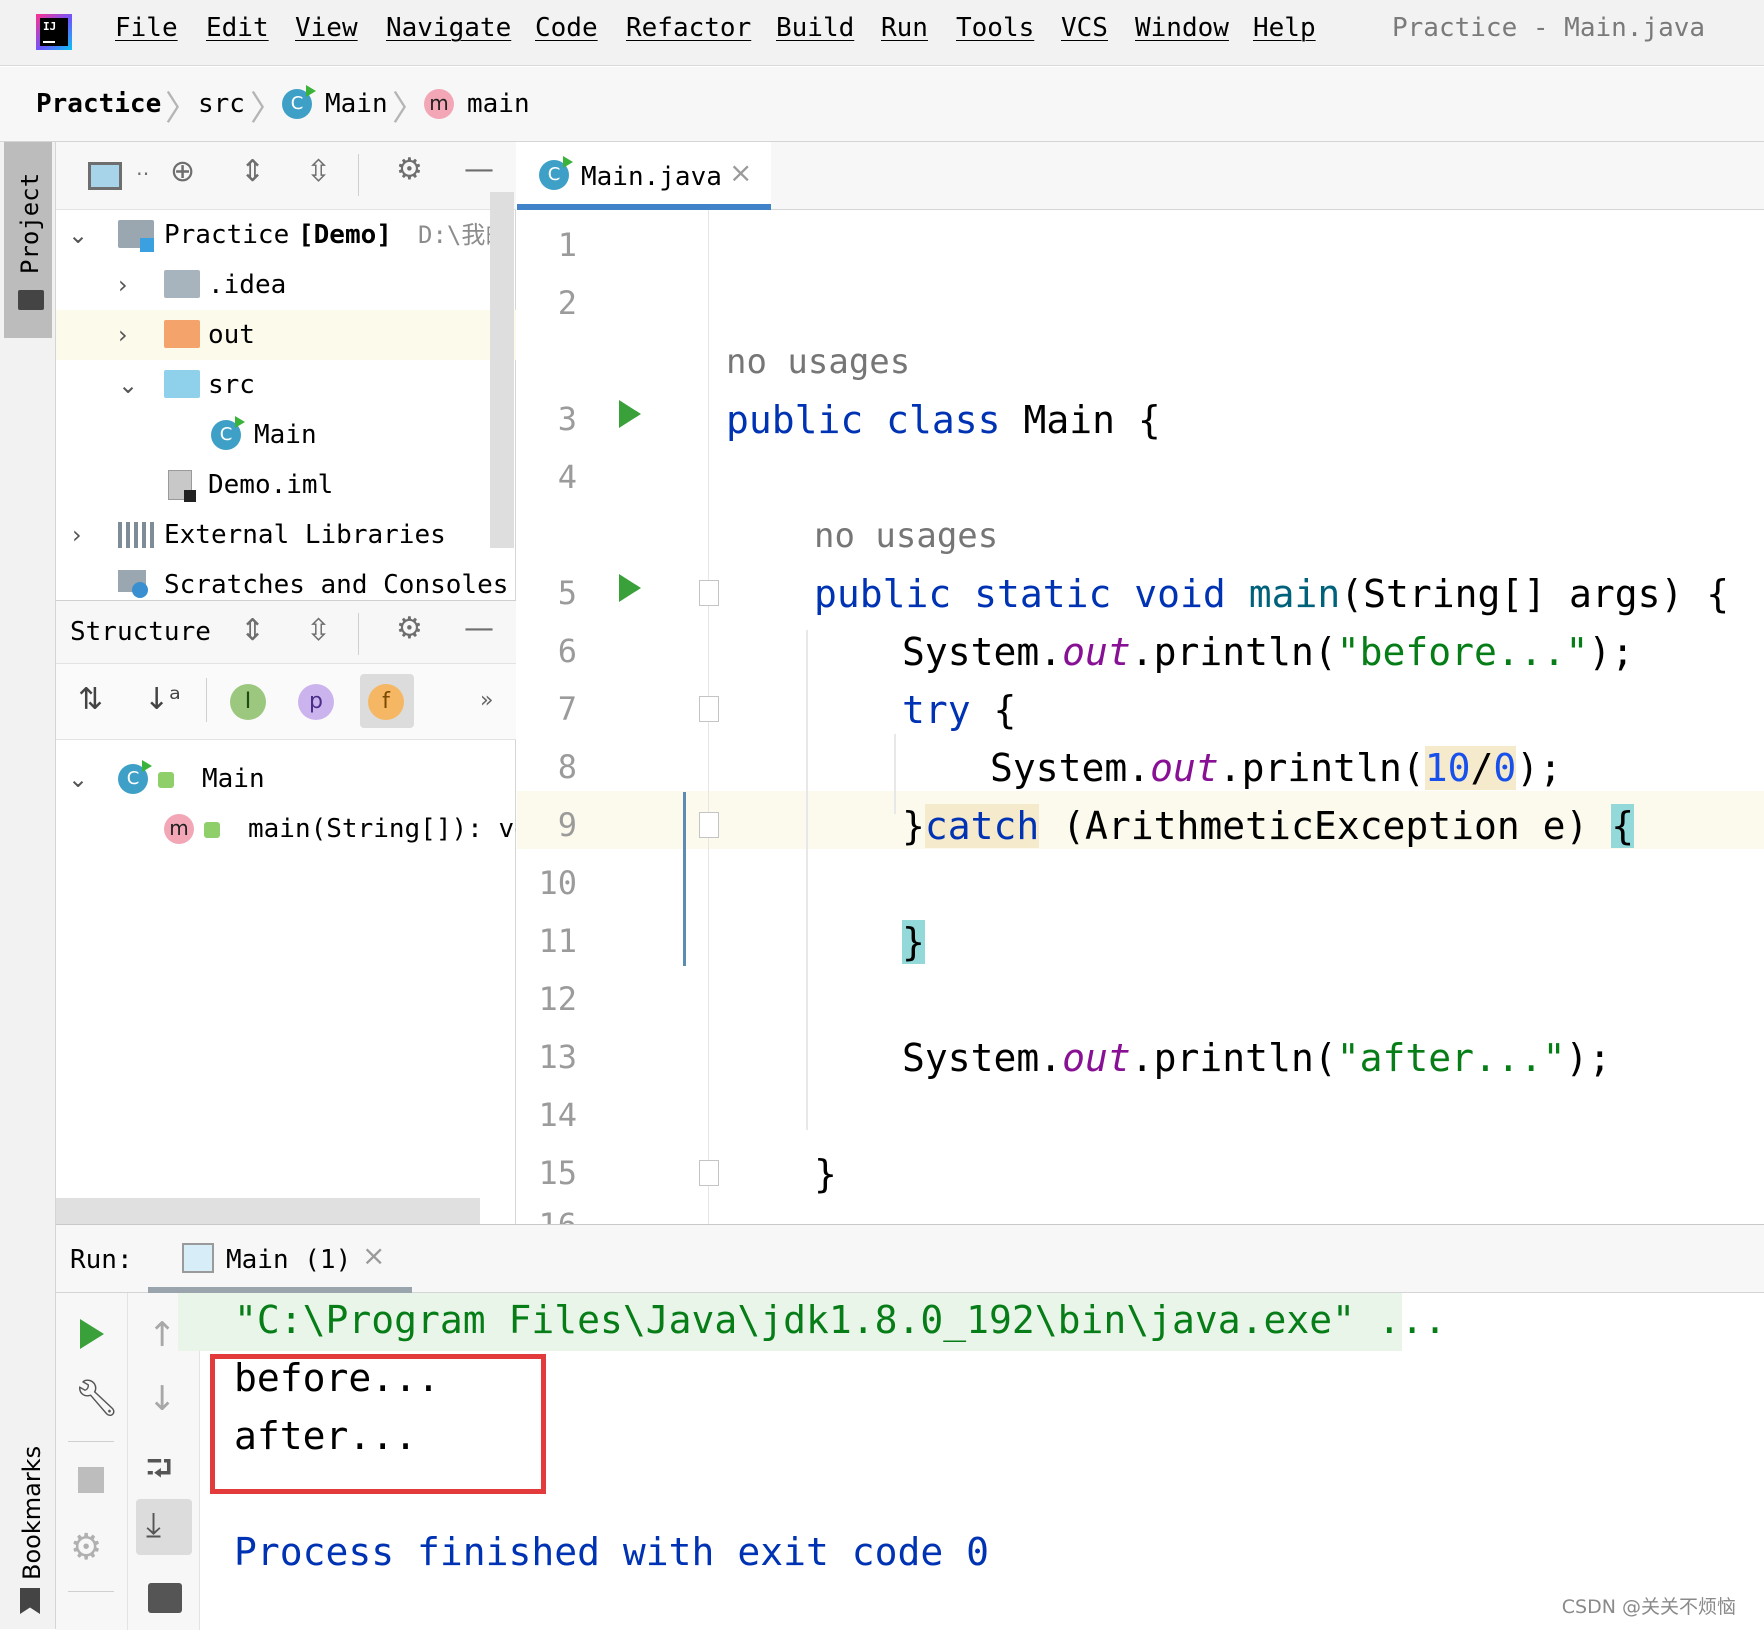  Describe the element at coordinates (286, 535) in the screenshot. I see `tree-item-external-libraries: › External Libraries` at that location.